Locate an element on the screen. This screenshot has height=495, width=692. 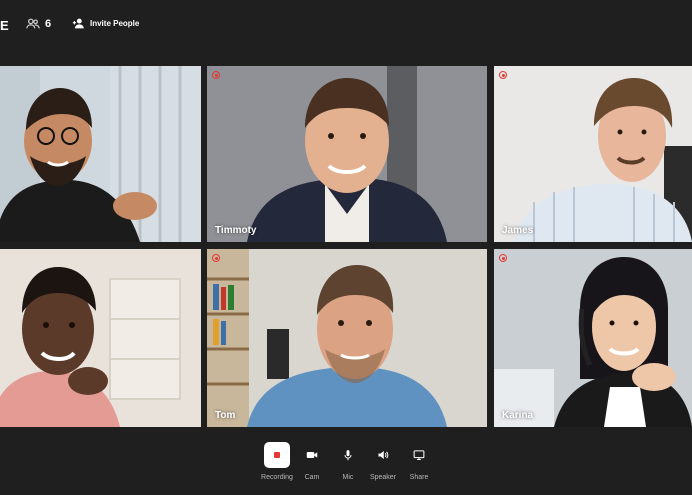
video-tile-3: James is located at coordinates (593, 154).